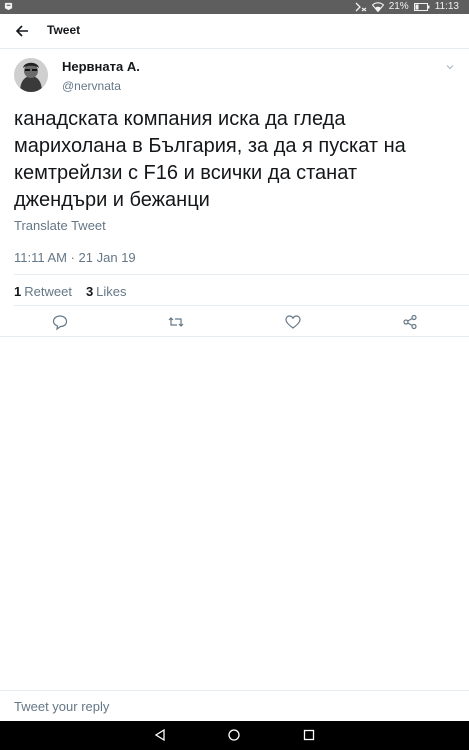 The width and height of the screenshot is (469, 750). I want to click on retweets-count: 1, so click(18, 291).